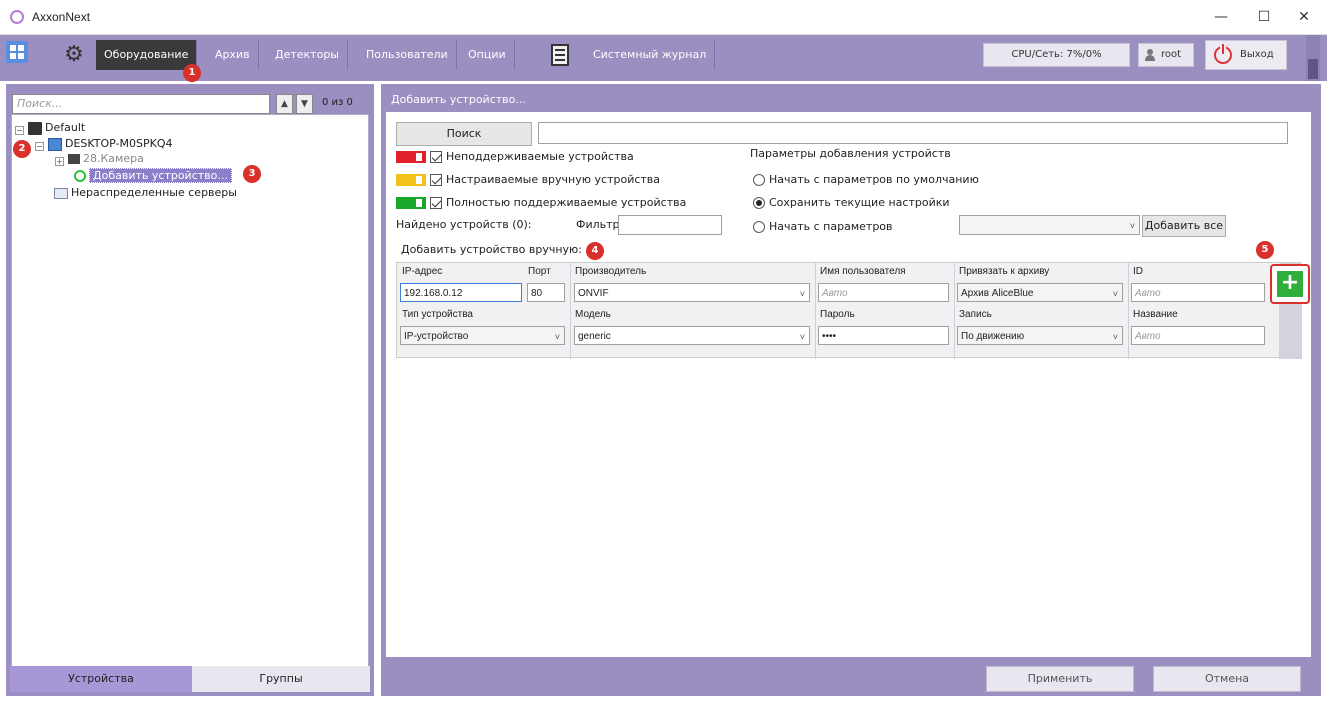  Describe the element at coordinates (1221, 17) in the screenshot. I see `minimize-button: —` at that location.